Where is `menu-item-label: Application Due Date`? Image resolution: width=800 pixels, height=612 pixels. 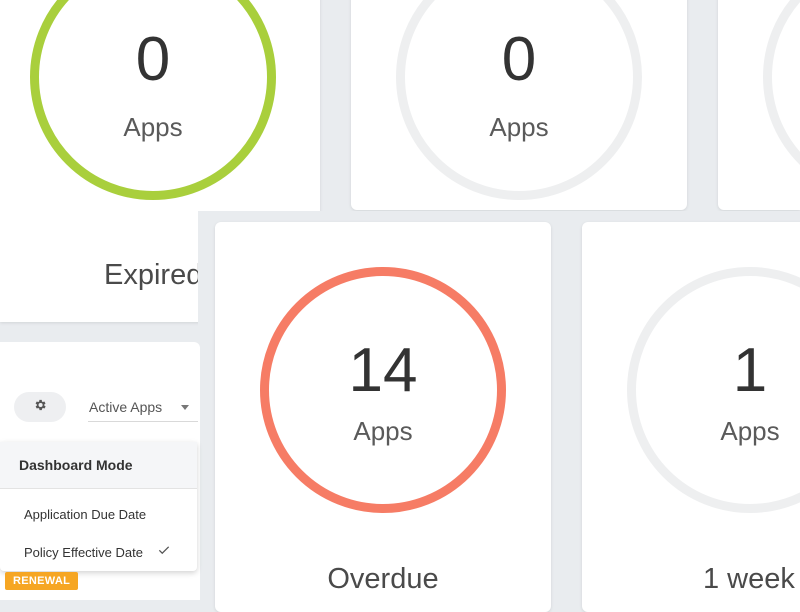
menu-item-label: Application Due Date is located at coordinates (85, 514).